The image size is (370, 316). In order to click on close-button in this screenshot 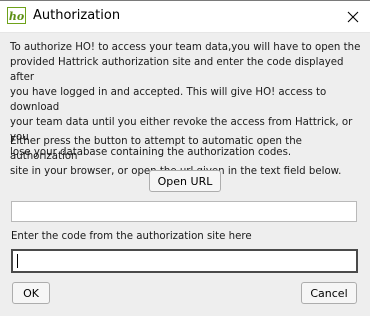, I will do `click(353, 17)`.